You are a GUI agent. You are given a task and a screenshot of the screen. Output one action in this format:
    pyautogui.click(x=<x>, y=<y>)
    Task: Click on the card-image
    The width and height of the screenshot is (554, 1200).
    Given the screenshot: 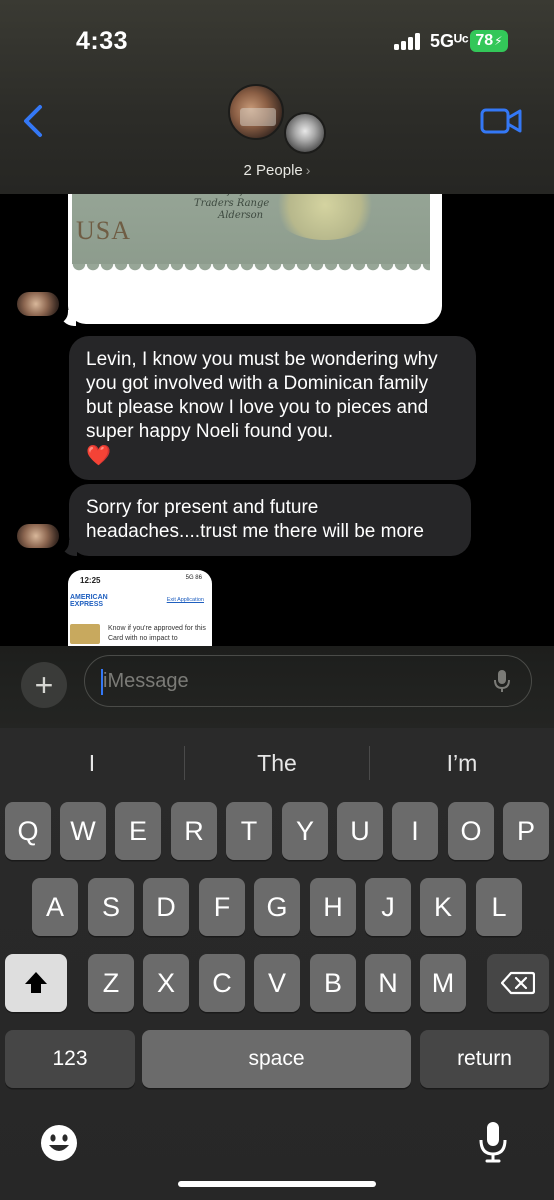 What is the action you would take?
    pyautogui.click(x=85, y=634)
    